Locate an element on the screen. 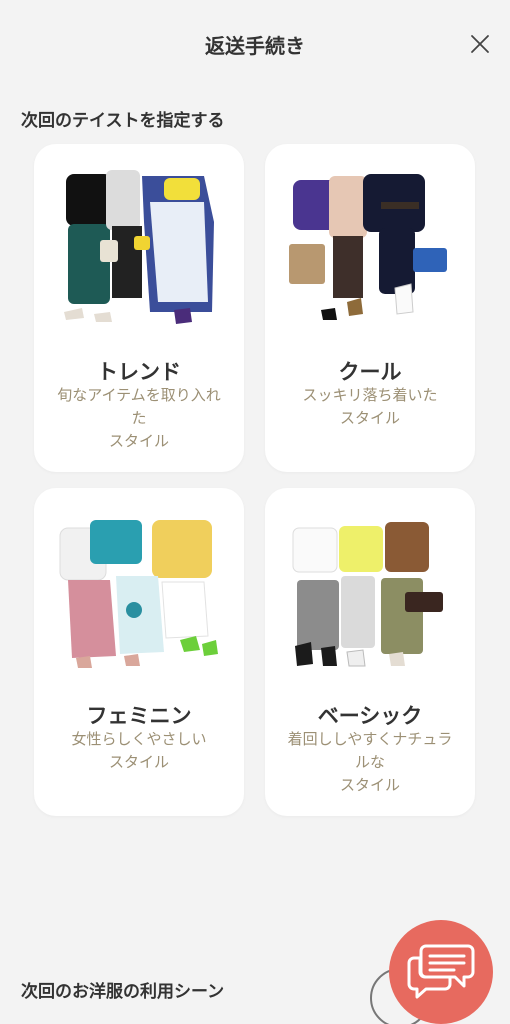  chat-bubbles-icon is located at coordinates (441, 971).